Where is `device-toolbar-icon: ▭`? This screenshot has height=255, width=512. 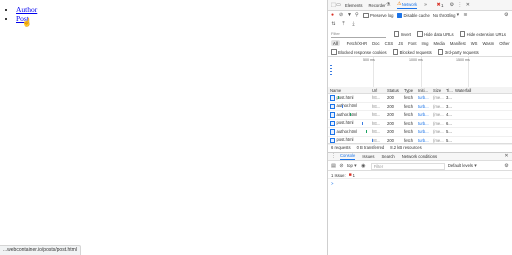 device-toolbar-icon: ▭ is located at coordinates (338, 5).